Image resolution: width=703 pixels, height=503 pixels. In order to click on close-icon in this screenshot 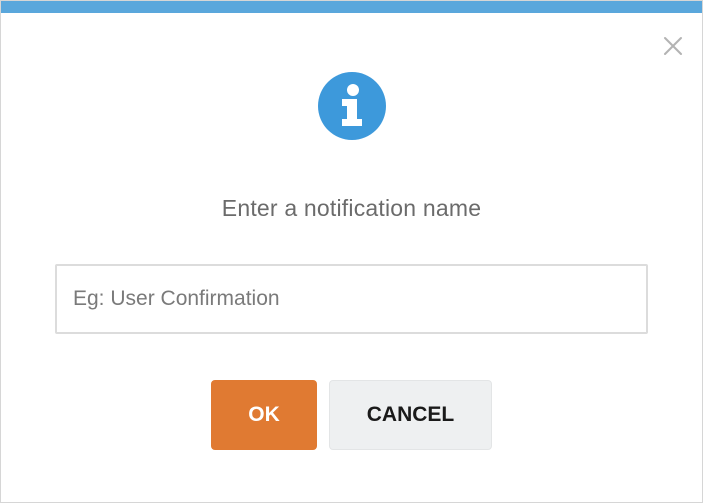, I will do `click(673, 46)`.